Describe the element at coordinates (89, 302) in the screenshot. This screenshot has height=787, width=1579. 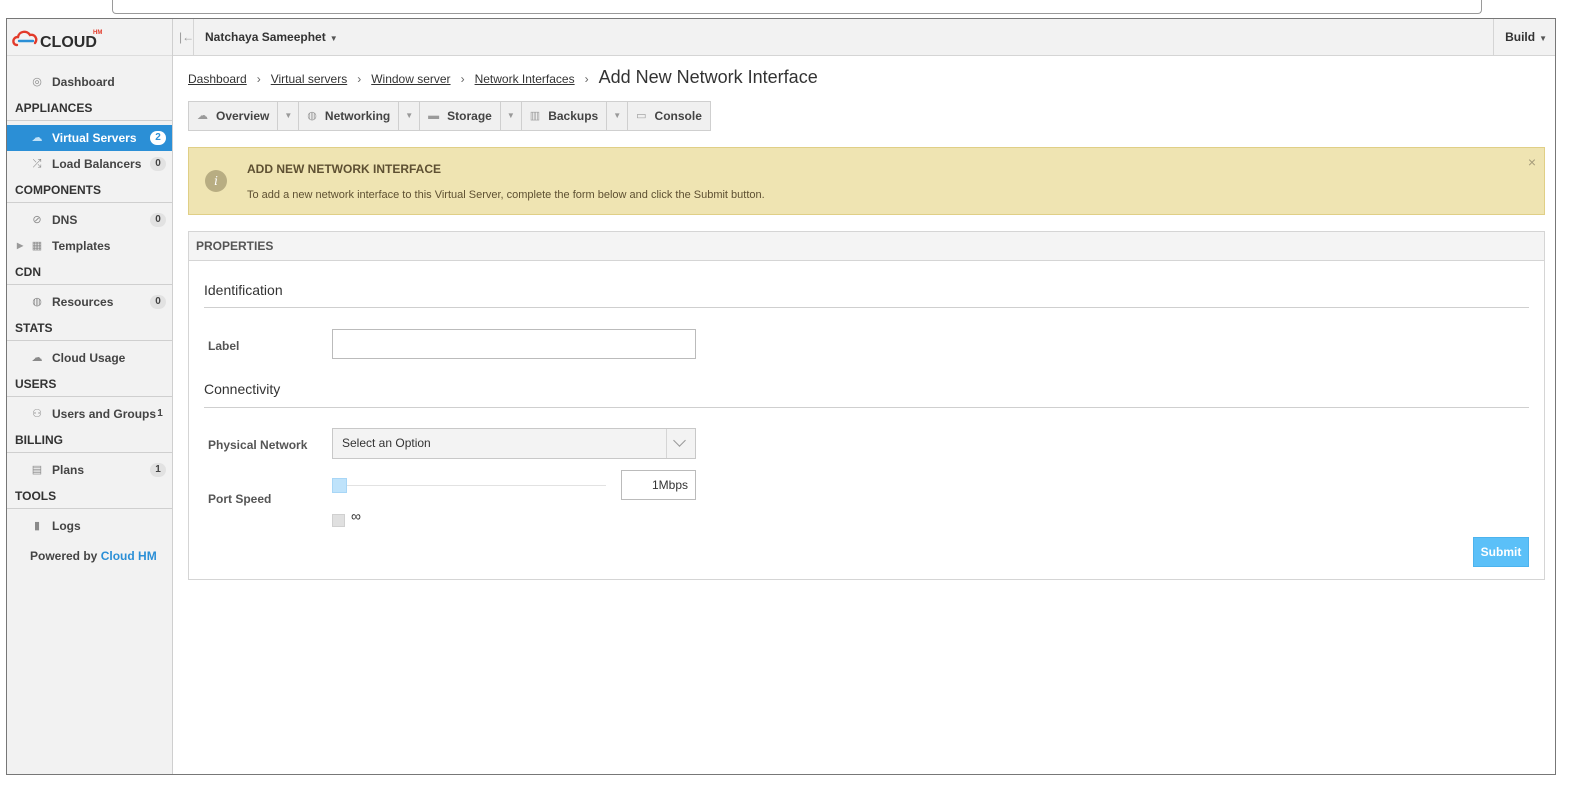
I see `sidebar-item-resources: ◍ Resources 0` at that location.